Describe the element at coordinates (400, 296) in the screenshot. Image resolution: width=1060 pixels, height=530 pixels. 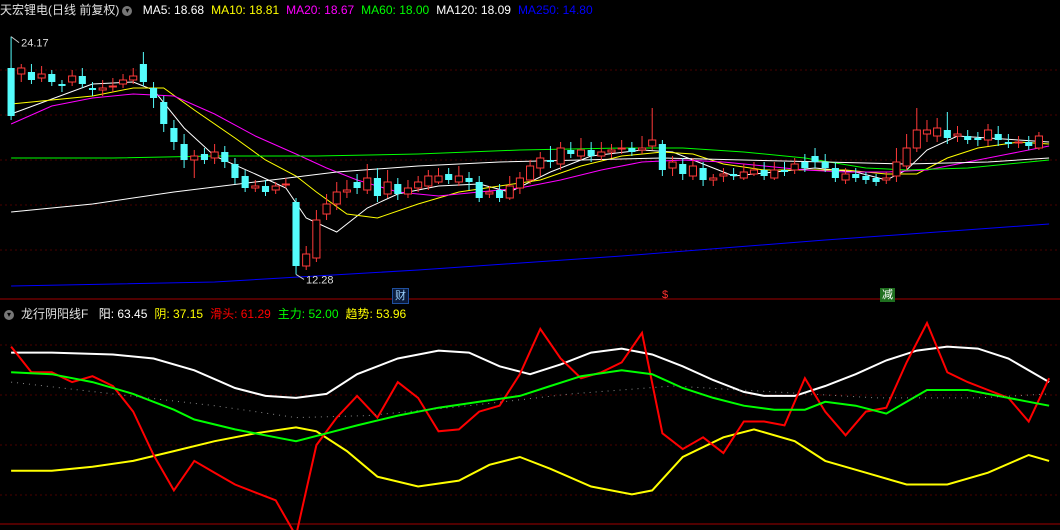
I see `event-marker-cai: 财` at that location.